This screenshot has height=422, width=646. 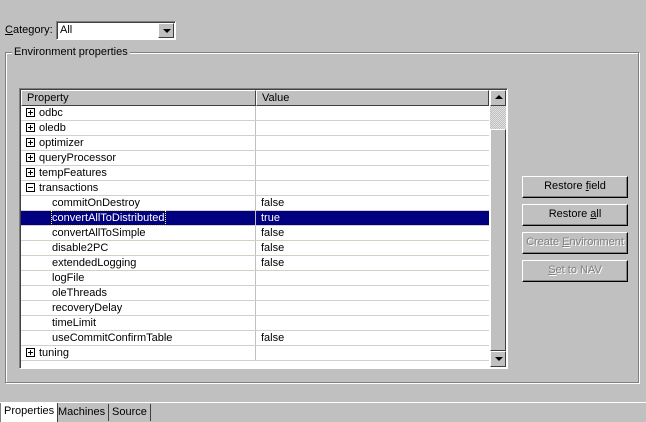 What do you see at coordinates (138, 143) in the screenshot?
I see `property-name-cell: optimizer` at bounding box center [138, 143].